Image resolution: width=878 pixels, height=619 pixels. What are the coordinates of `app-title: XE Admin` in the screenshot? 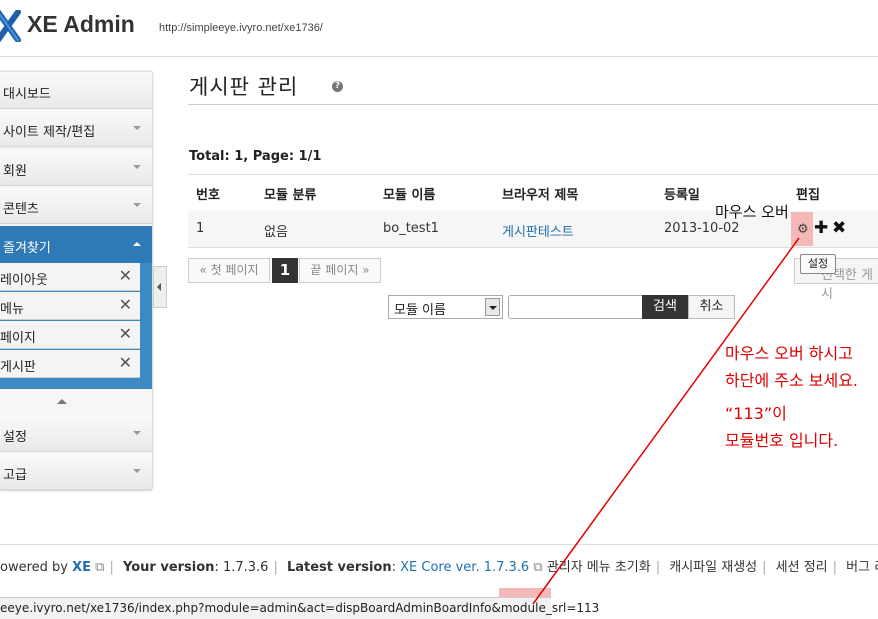 It's located at (81, 24).